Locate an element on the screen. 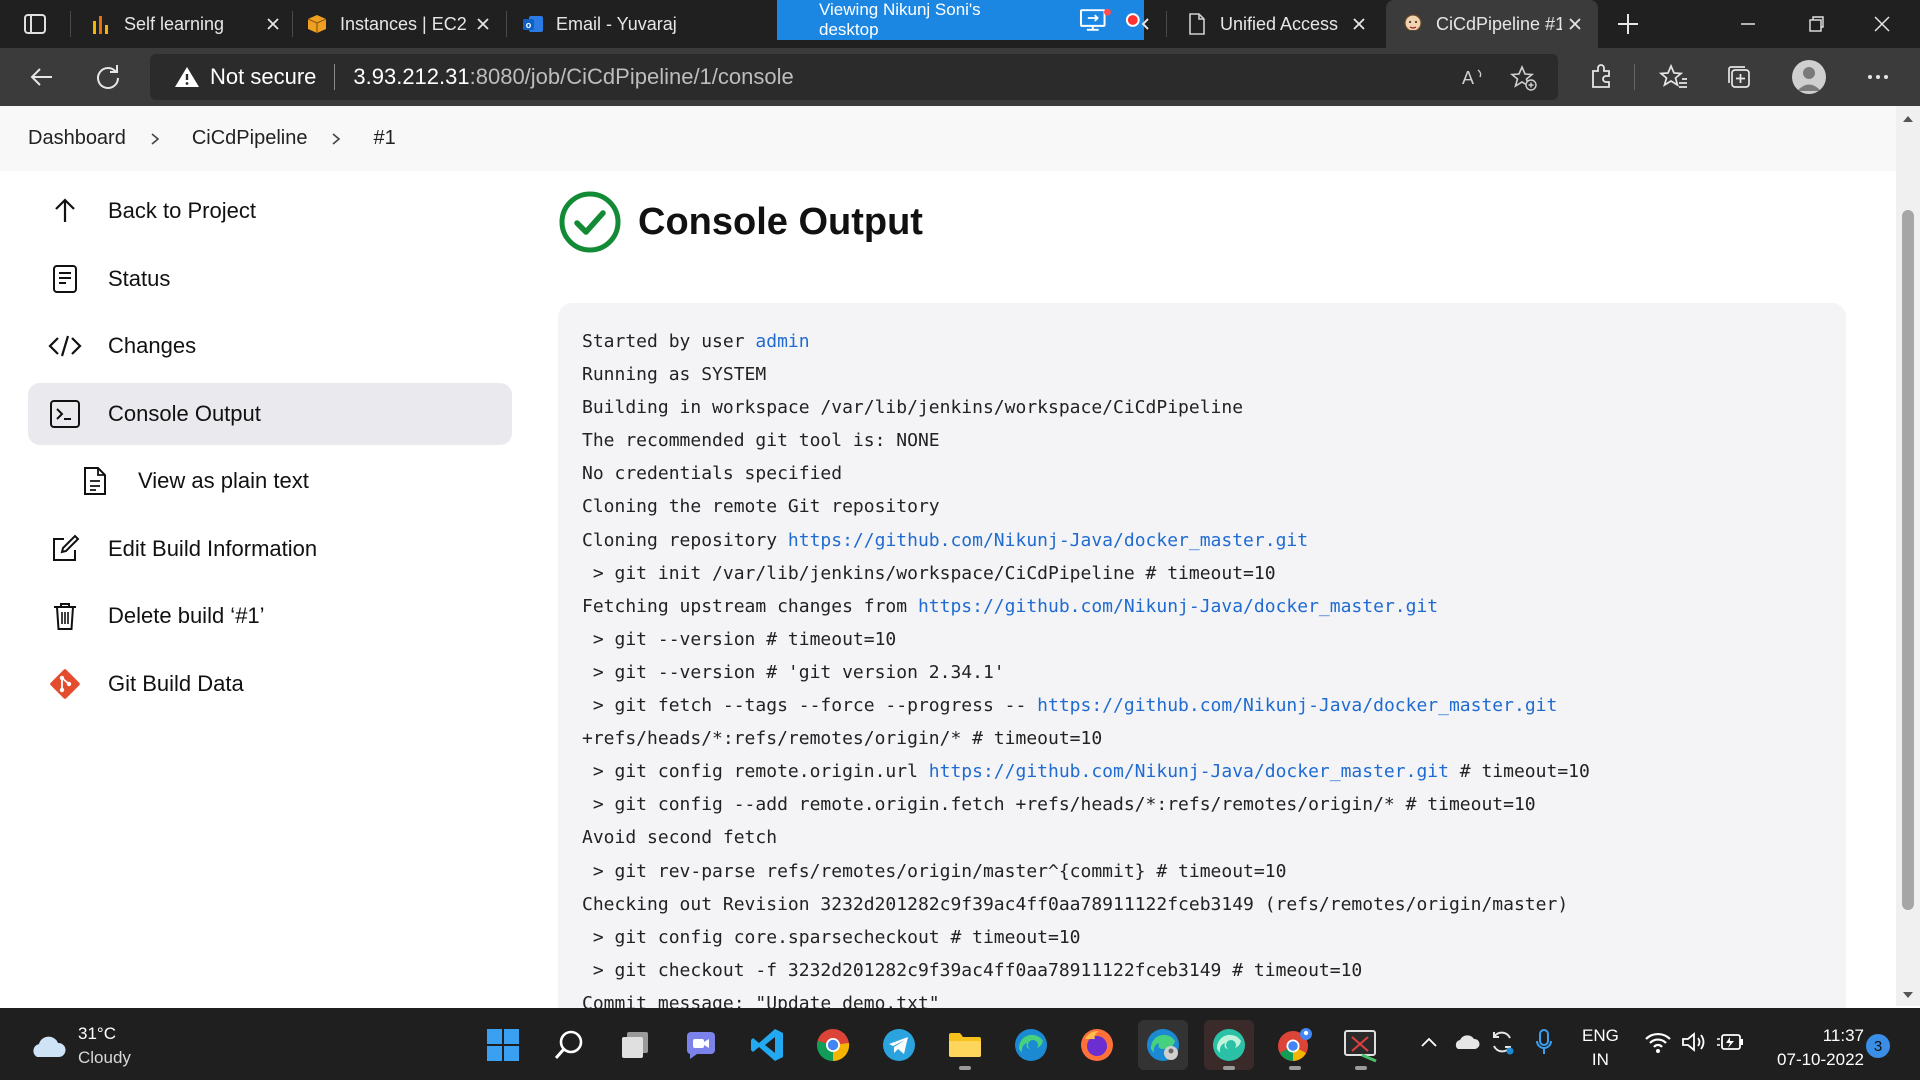 This screenshot has height=1080, width=1920. page-scrollbar is located at coordinates (1908, 556).